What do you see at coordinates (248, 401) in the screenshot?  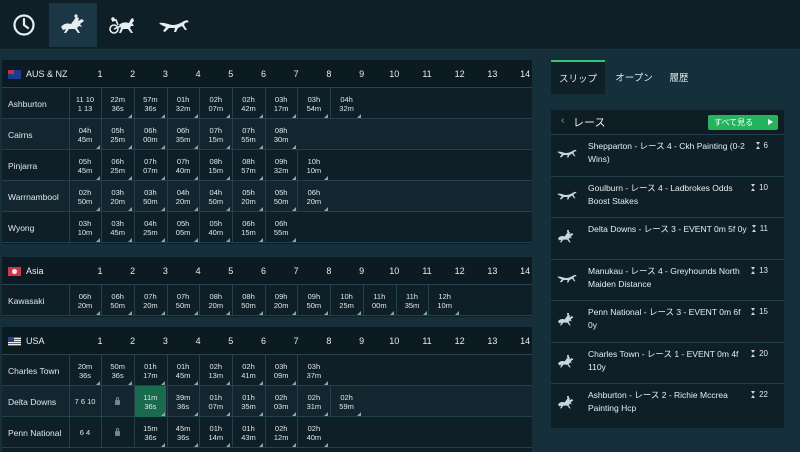 I see `race-time-cell: 01h 35m` at bounding box center [248, 401].